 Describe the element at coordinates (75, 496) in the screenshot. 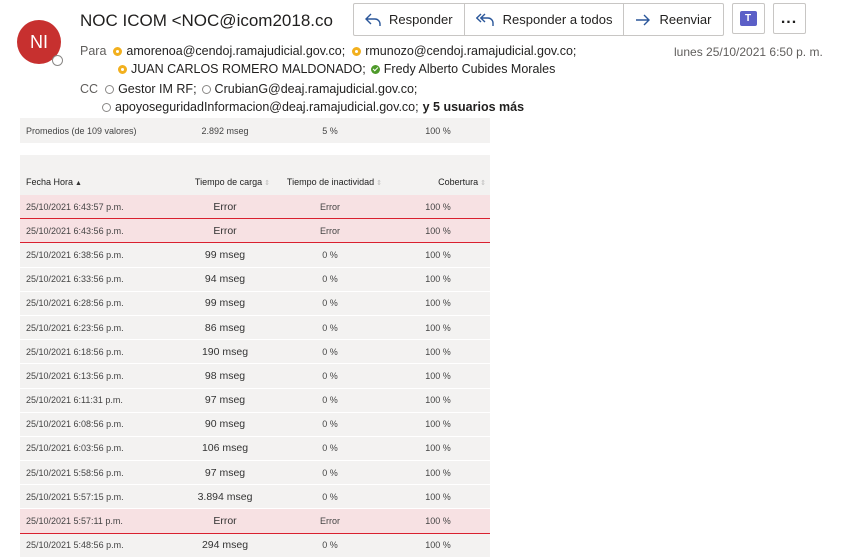

I see `cell-date: 25/10/2021 5:57:15 p.m.` at that location.